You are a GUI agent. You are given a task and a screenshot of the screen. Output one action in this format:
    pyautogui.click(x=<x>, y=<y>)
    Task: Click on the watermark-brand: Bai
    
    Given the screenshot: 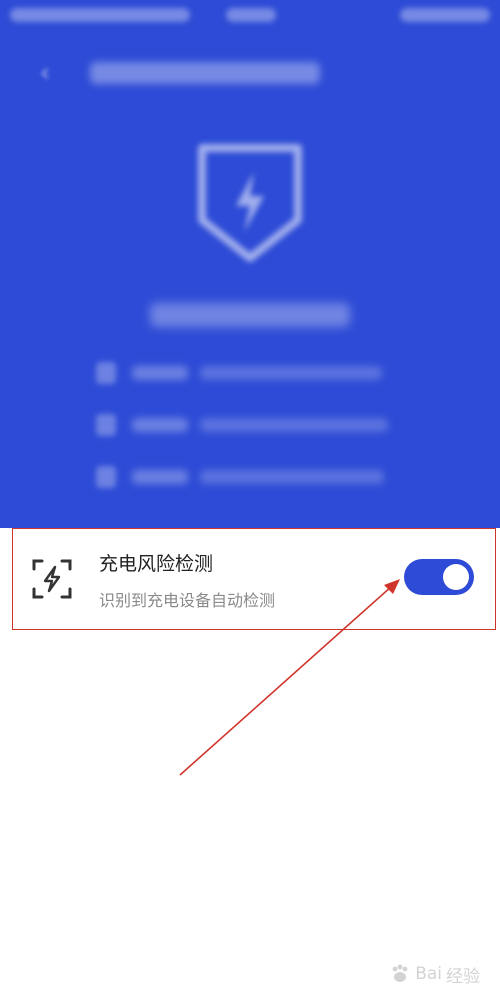 What is the action you would take?
    pyautogui.click(x=428, y=974)
    